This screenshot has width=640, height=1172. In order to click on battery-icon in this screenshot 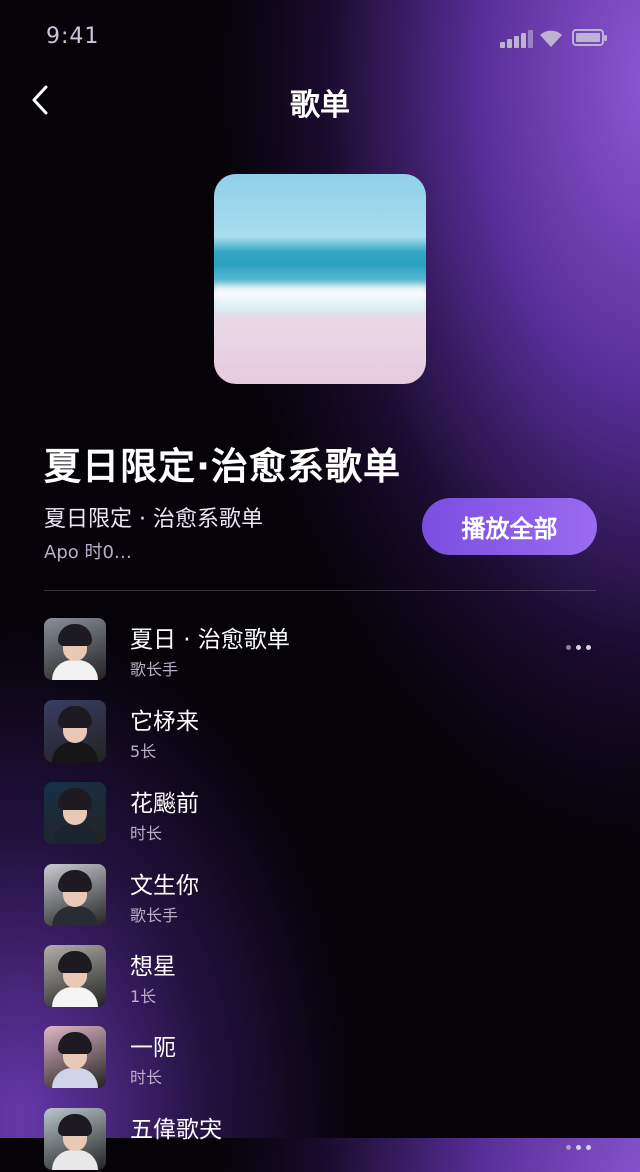, I will do `click(589, 37)`.